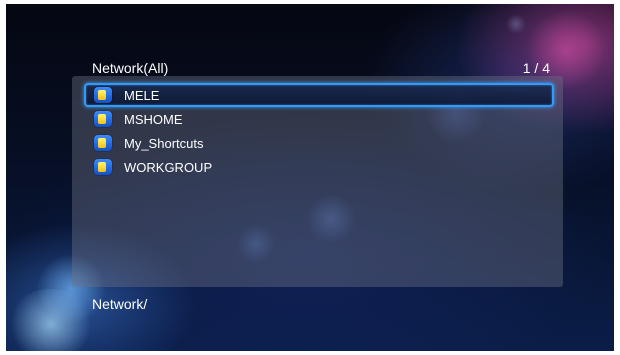 The width and height of the screenshot is (620, 355). What do you see at coordinates (153, 119) in the screenshot?
I see `list-item-label: MSHOME` at bounding box center [153, 119].